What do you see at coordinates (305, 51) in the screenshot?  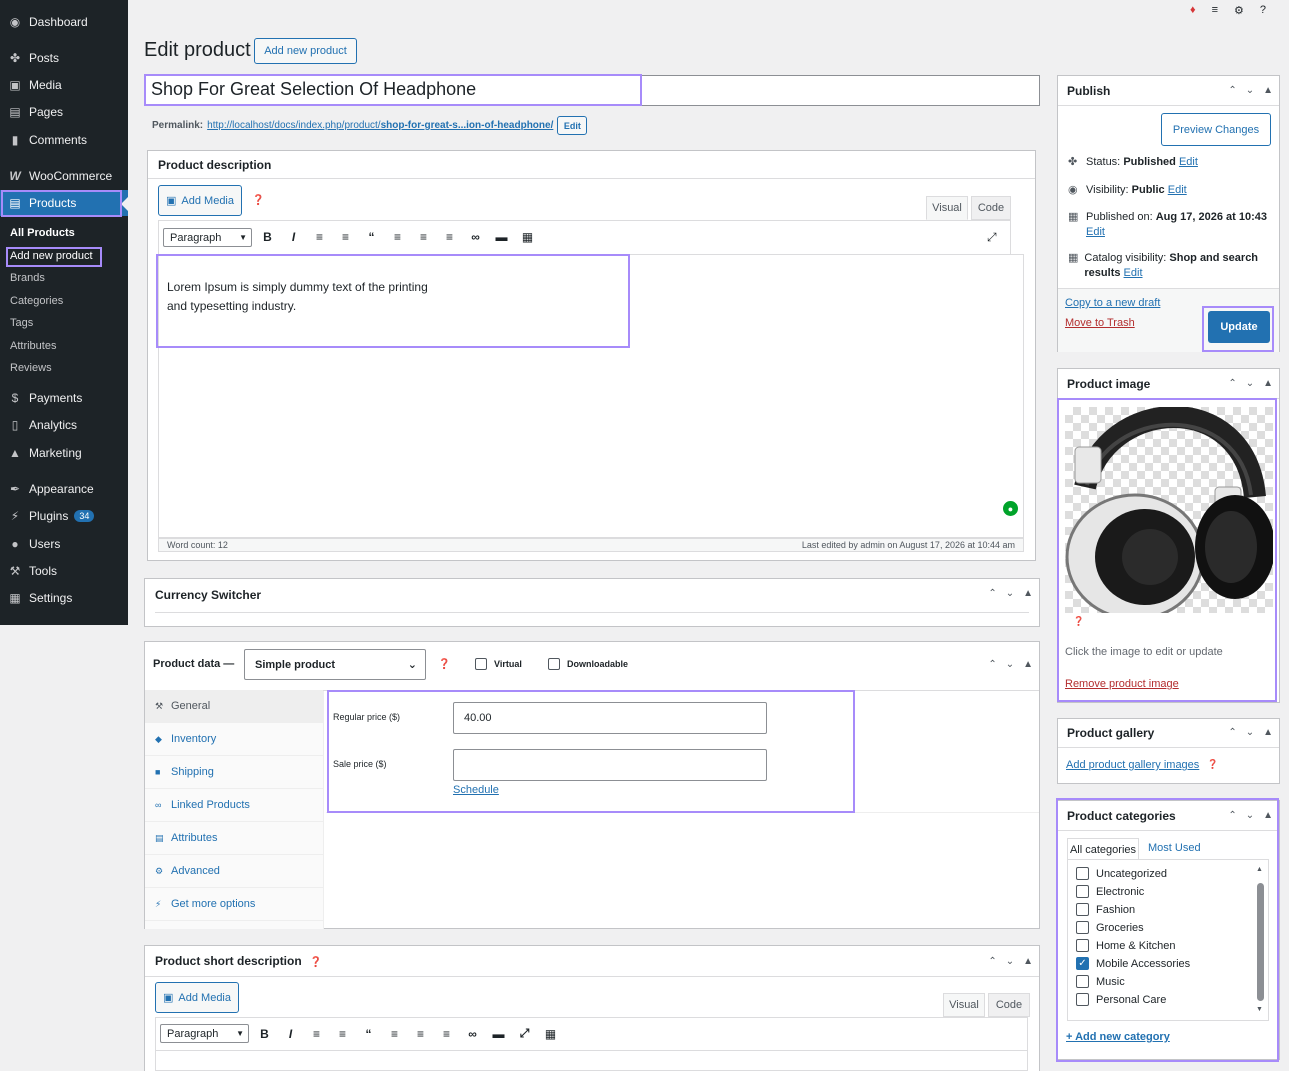 I see `add-new-product-button: Add new product` at bounding box center [305, 51].